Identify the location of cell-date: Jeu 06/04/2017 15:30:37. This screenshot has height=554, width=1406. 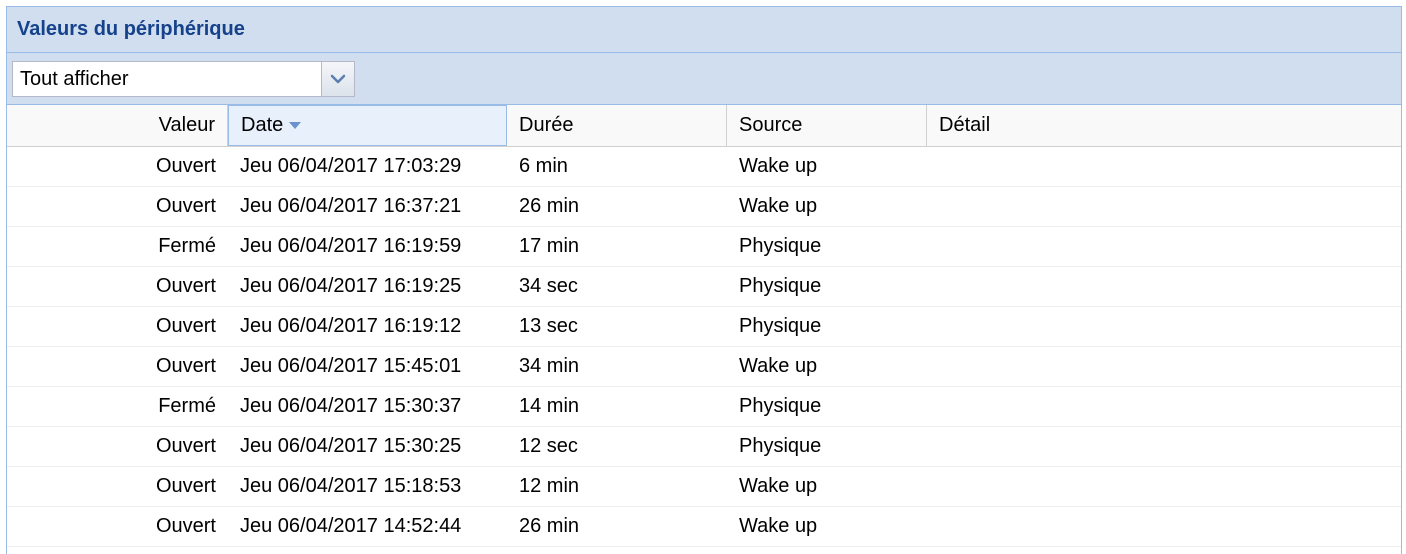
(351, 406).